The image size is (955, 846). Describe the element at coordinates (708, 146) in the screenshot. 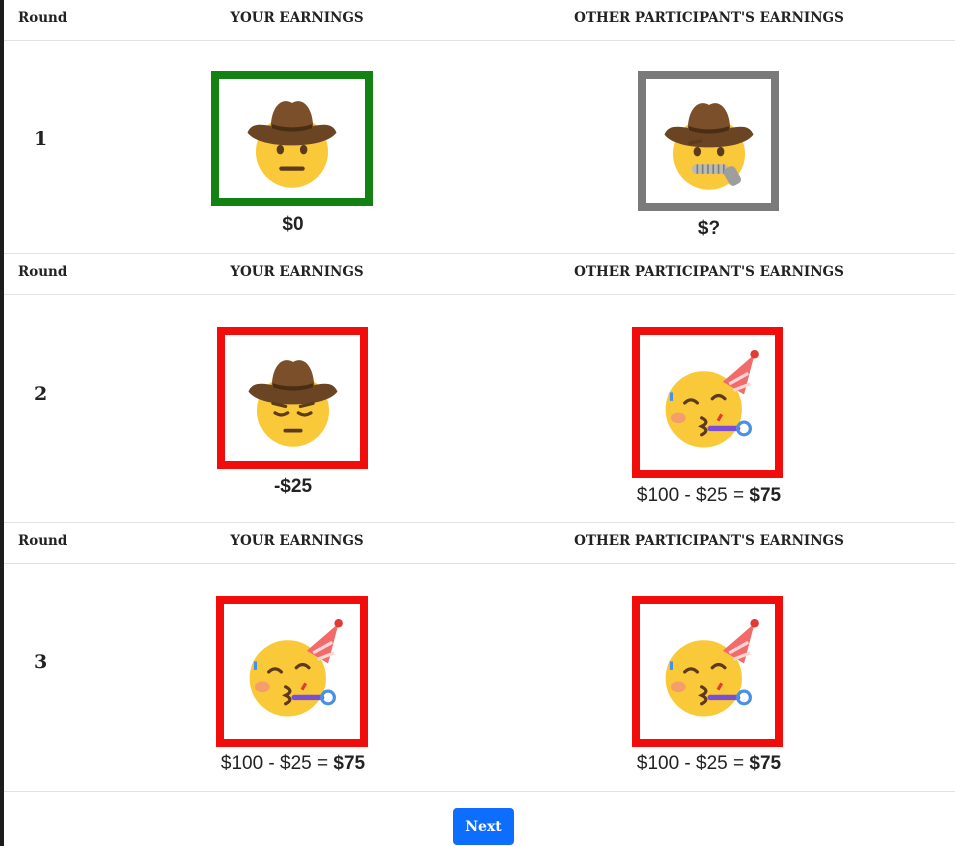

I see `cowboy-zipper-mouth-face-icon` at that location.